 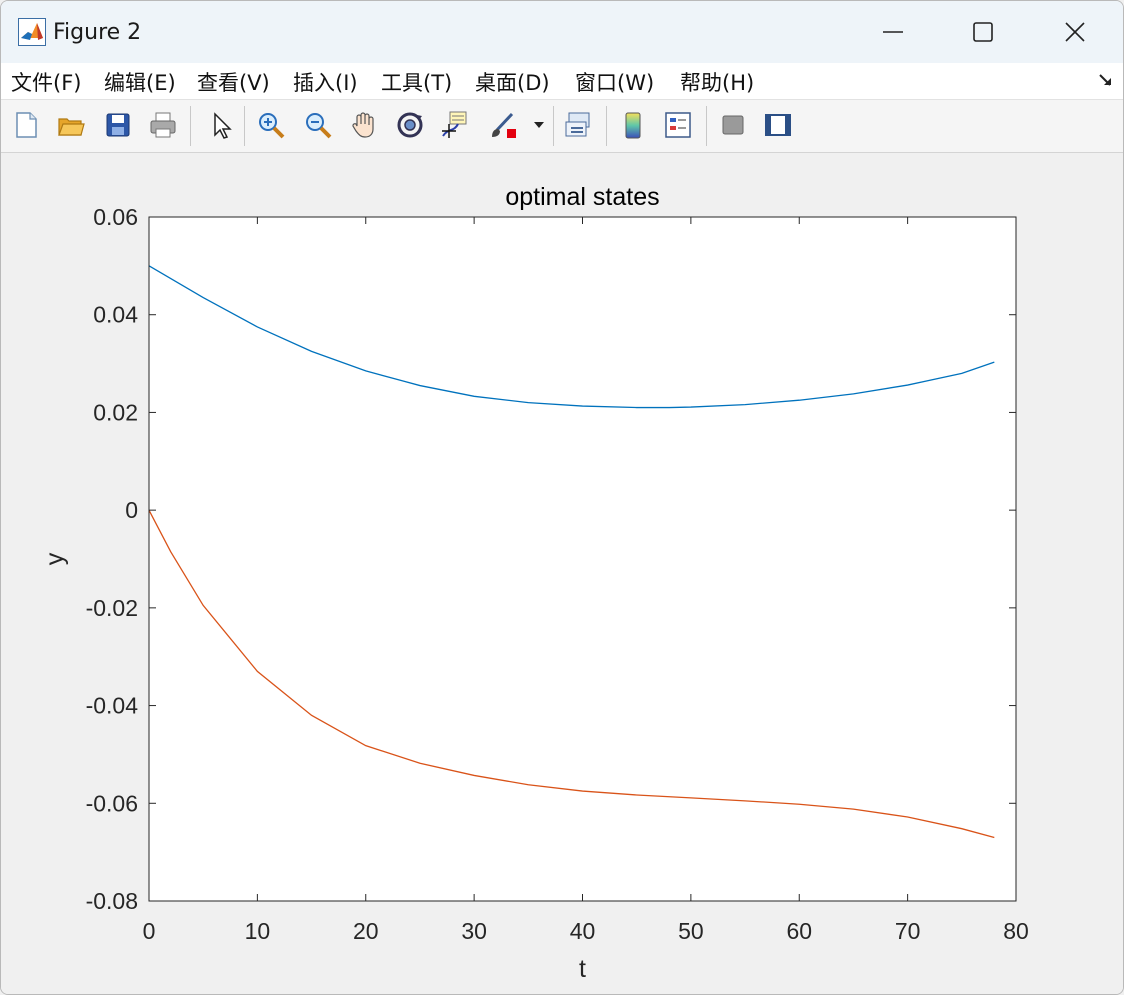 I want to click on print-icon, so click(x=163, y=125).